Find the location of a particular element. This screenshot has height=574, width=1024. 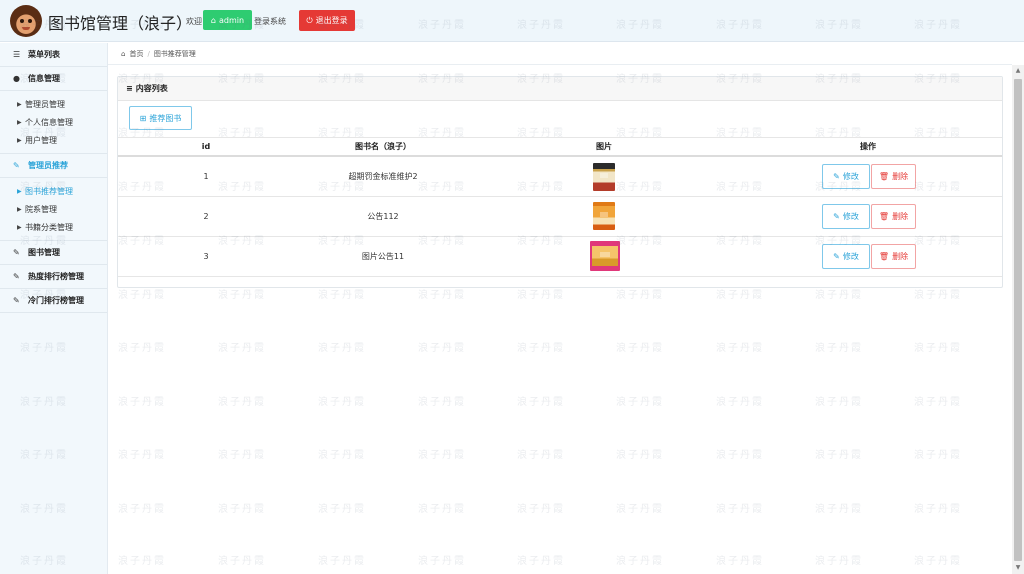

sidebar-item-admin: ▶ 管理员管理 is located at coordinates (53, 104).